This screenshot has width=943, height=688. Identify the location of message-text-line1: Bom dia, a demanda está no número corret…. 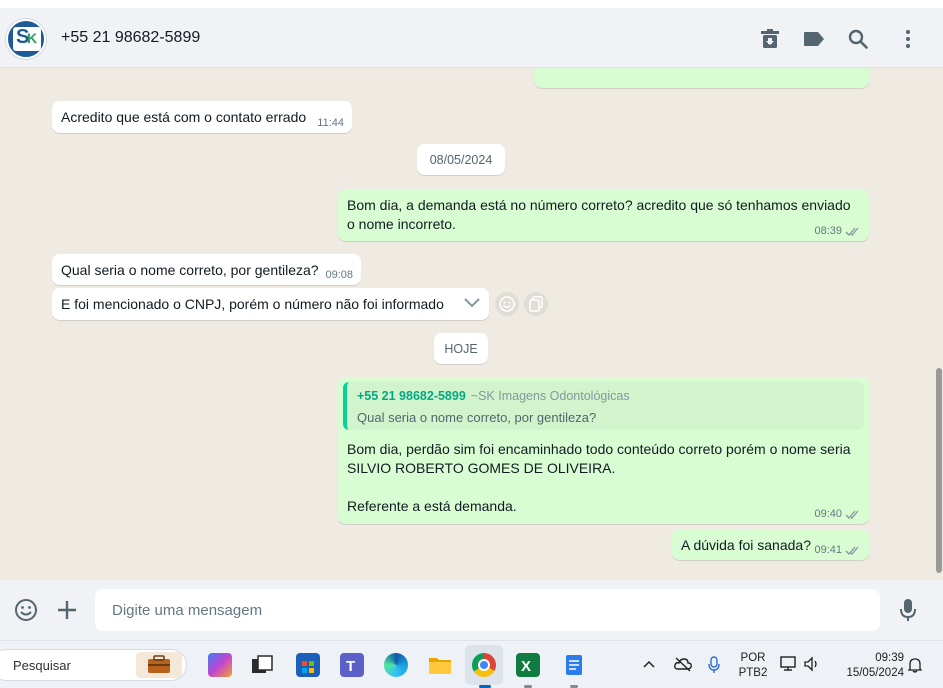
(599, 205).